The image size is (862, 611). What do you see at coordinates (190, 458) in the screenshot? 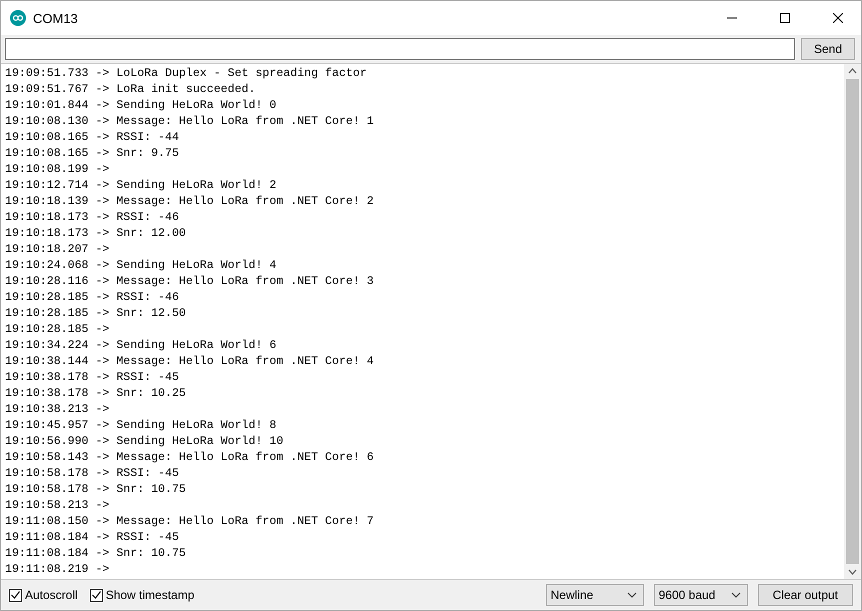
I see `log-line: 19:10:58.143 -> Message: Hello LoRa from .NET Core! 6` at bounding box center [190, 458].